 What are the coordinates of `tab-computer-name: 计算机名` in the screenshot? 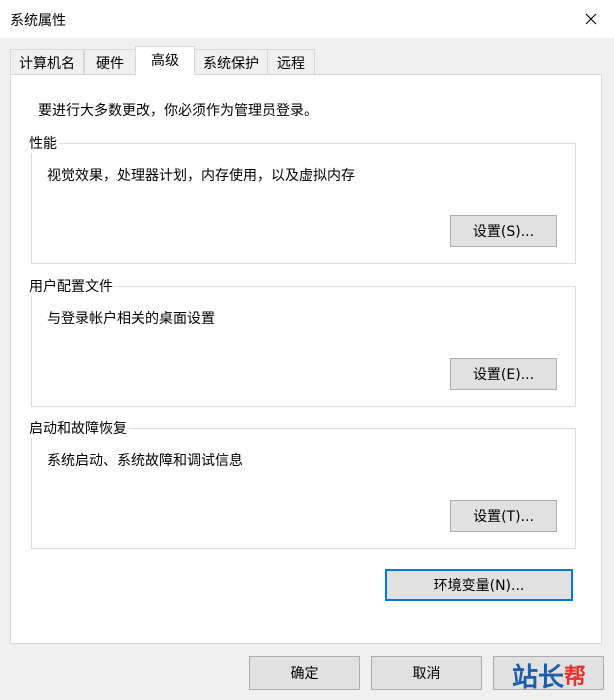 It's located at (47, 61).